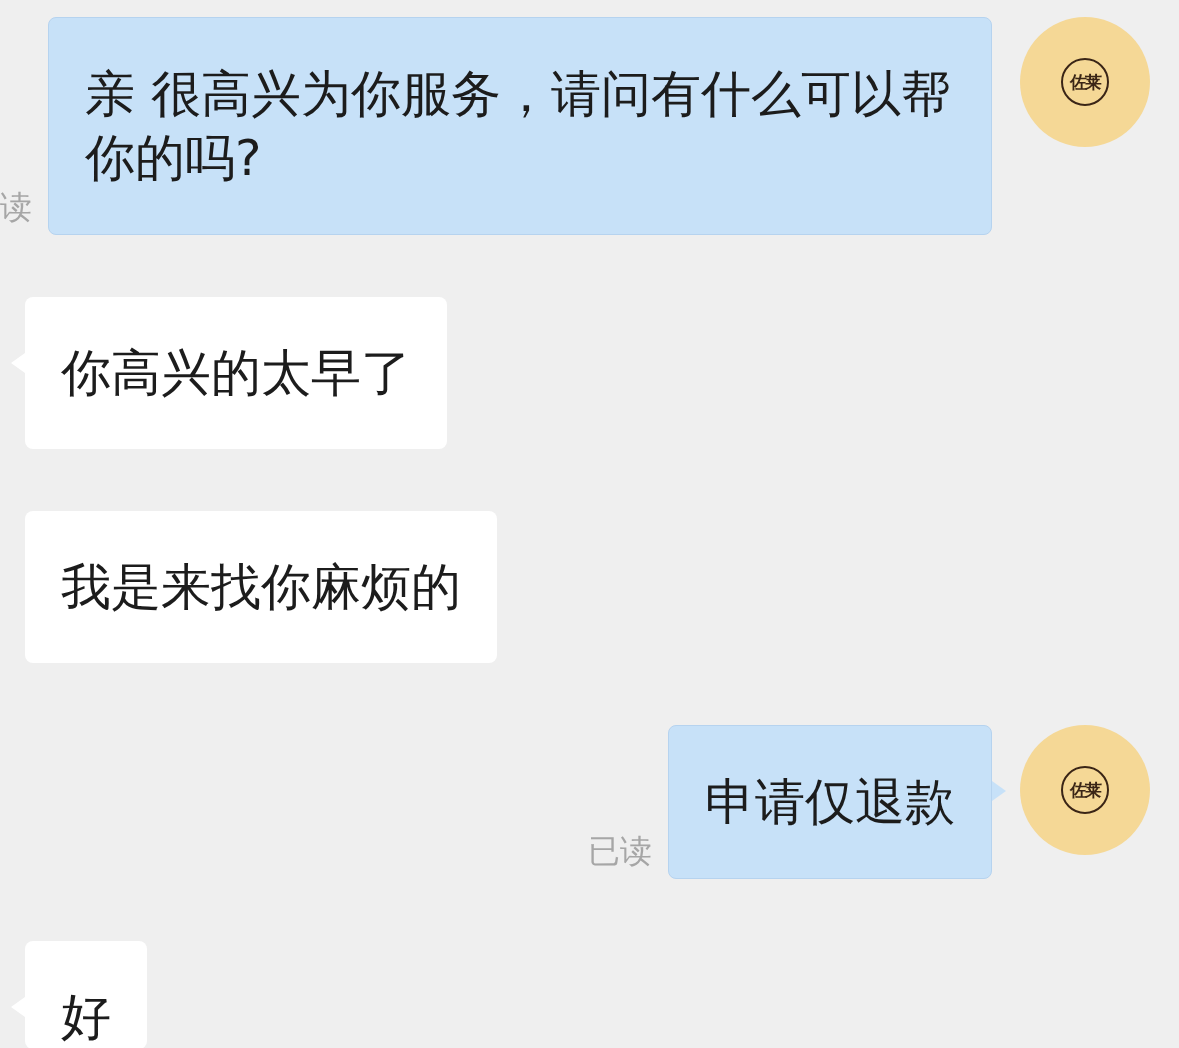 This screenshot has height=1048, width=1179. What do you see at coordinates (236, 373) in the screenshot?
I see `message-bubble: 你高兴的太早了` at bounding box center [236, 373].